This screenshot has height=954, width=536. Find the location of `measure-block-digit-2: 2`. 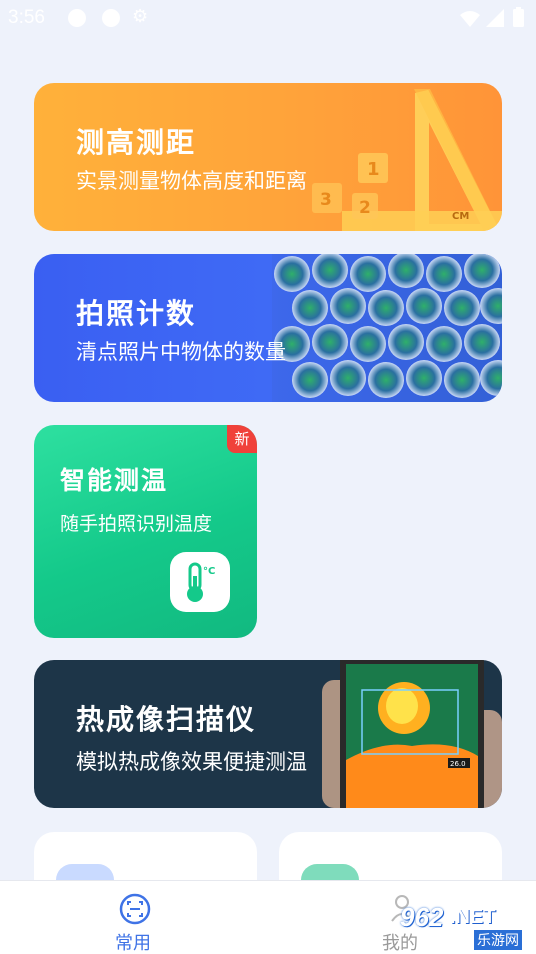

measure-block-digit-2: 2 is located at coordinates (365, 208).